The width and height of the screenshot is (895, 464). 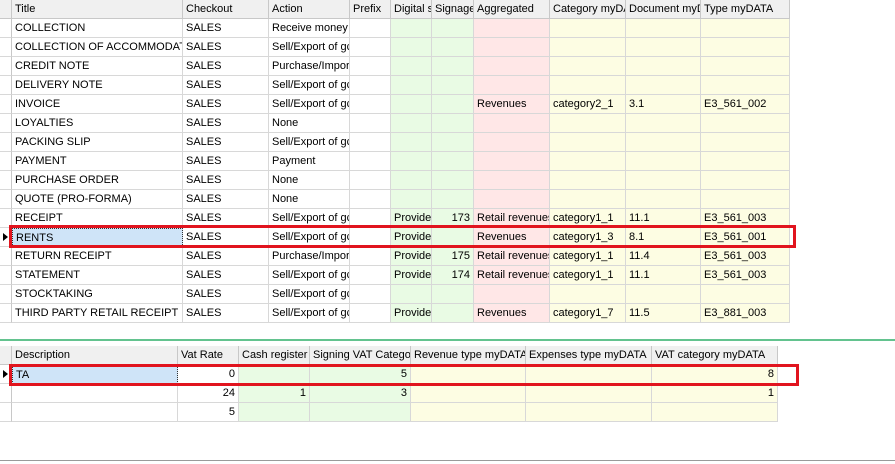 I want to click on table-row: DELIVERY NOTE SALES Sell/Export of gc, so click(x=395, y=85).